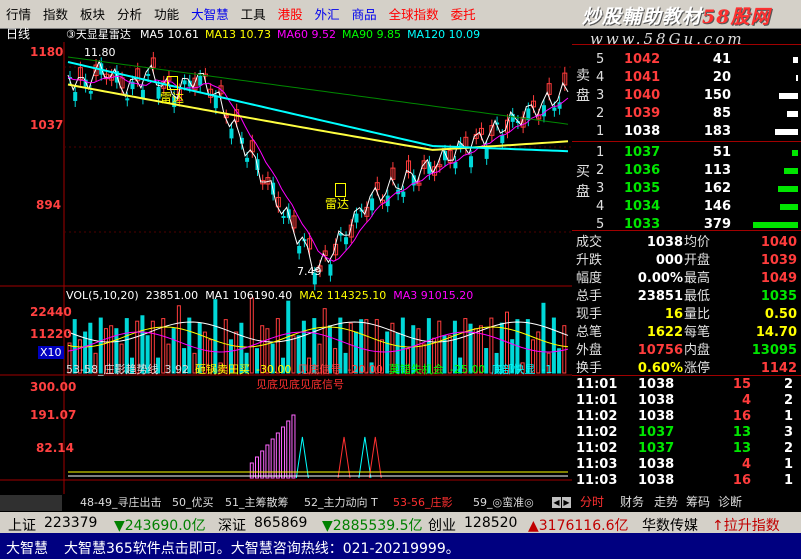 The height and width of the screenshot is (559, 801). Describe the element at coordinates (49, 205) in the screenshot. I see `price-axis-low: 894` at that location.